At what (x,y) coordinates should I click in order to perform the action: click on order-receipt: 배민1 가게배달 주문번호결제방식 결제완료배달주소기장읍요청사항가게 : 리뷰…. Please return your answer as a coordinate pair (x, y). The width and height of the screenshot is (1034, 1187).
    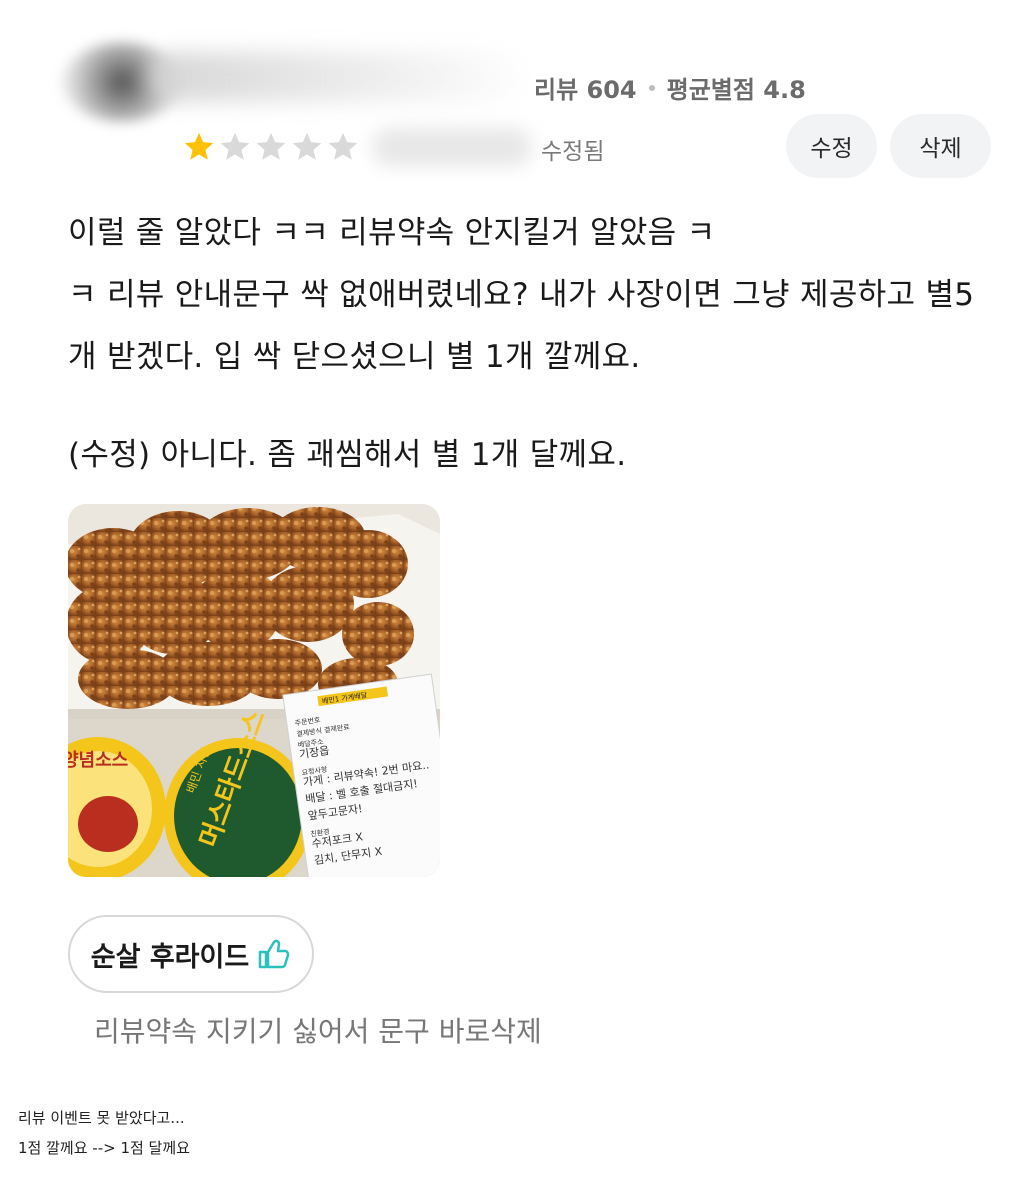
    Looking at the image, I should click on (361, 775).